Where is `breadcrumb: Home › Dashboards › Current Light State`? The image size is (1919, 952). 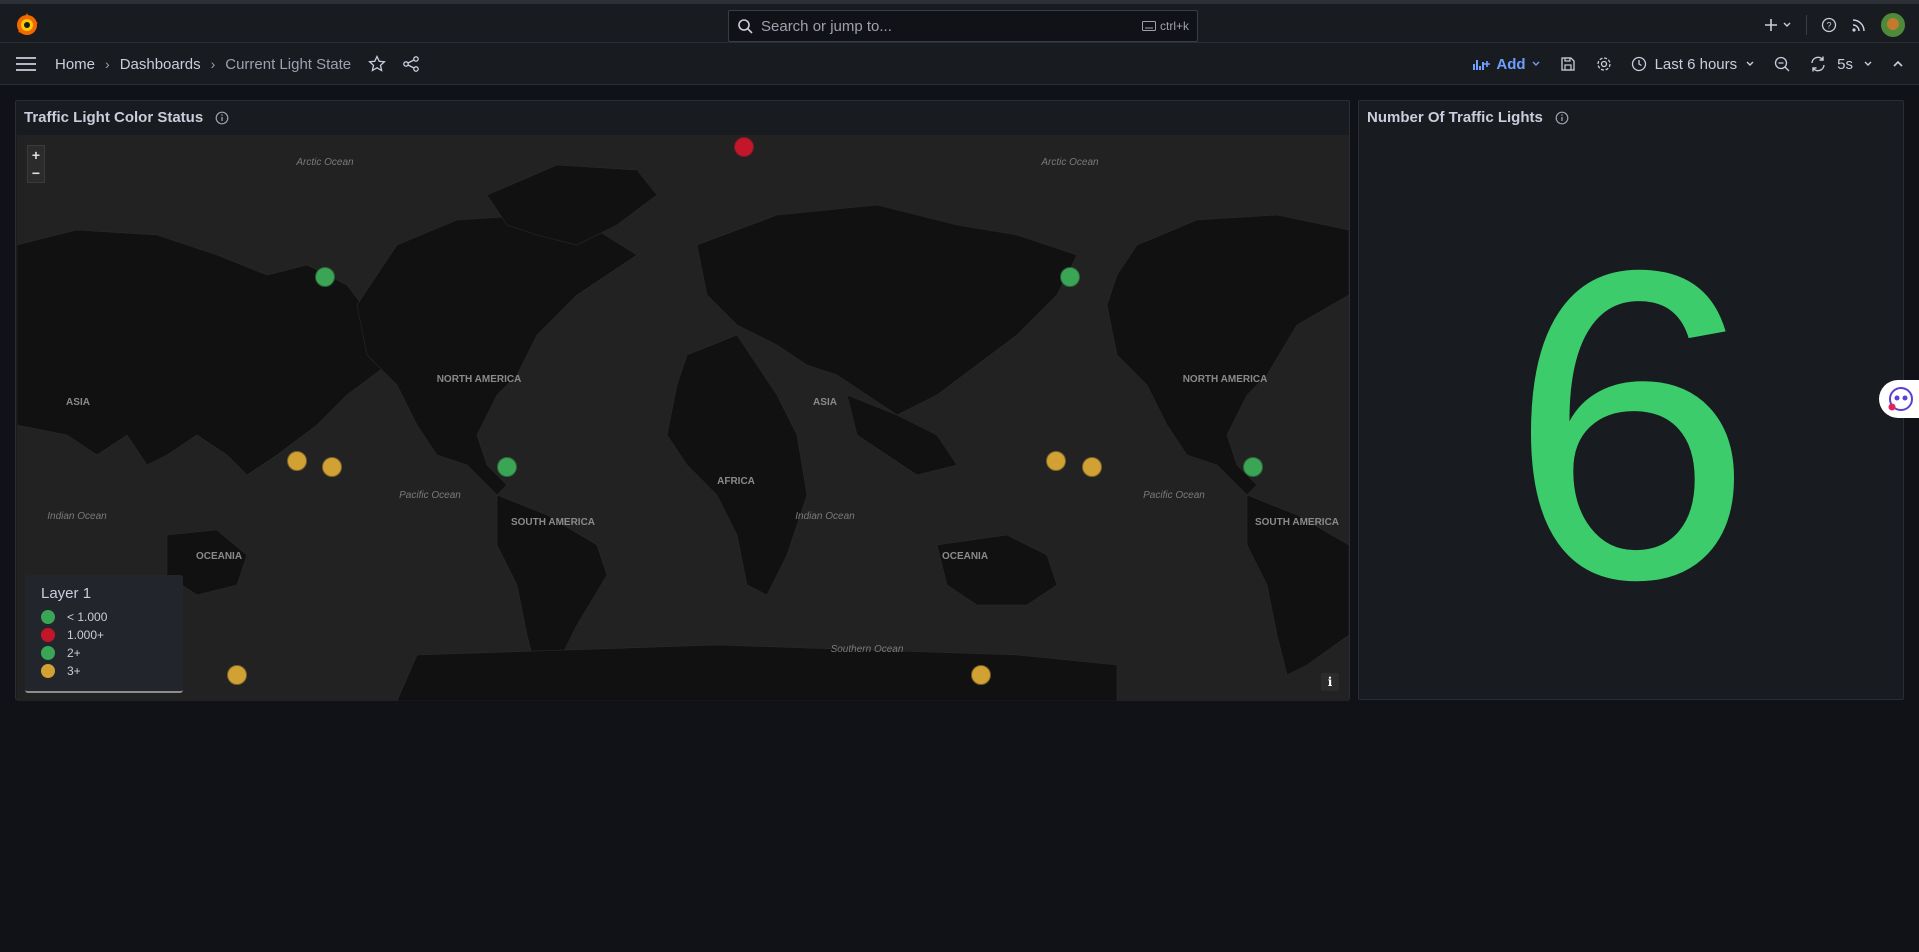
breadcrumb: Home › Dashboards › Current Light State is located at coordinates (203, 64).